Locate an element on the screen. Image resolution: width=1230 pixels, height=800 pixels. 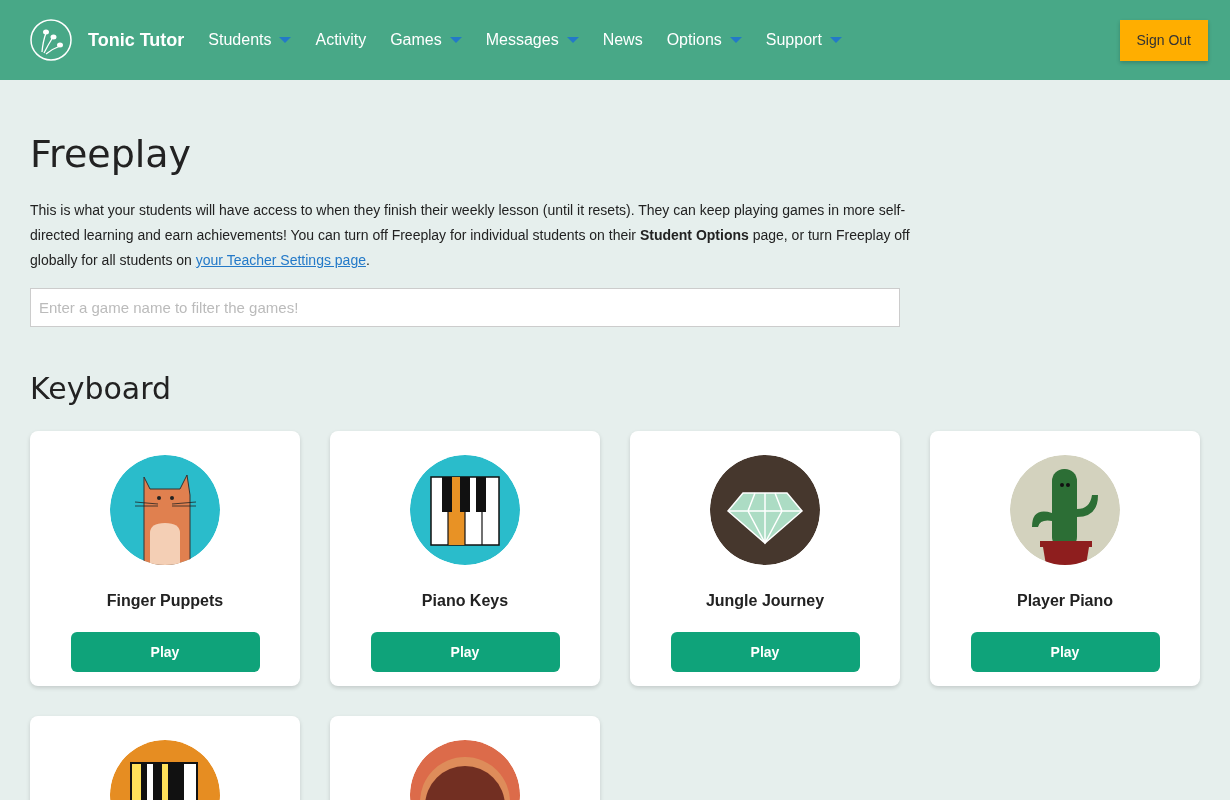
nav-link: Messages is located at coordinates (532, 40).